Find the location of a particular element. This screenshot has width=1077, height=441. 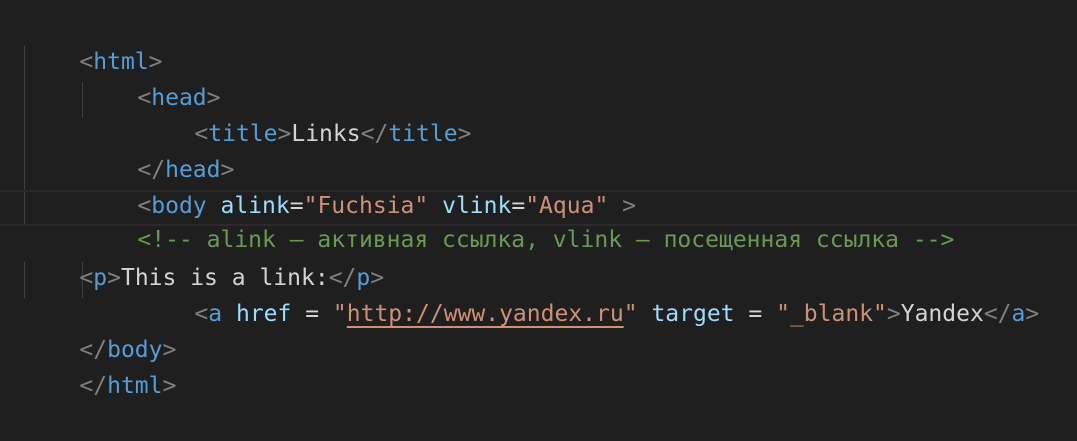

code-line: <html> is located at coordinates (93, 41).